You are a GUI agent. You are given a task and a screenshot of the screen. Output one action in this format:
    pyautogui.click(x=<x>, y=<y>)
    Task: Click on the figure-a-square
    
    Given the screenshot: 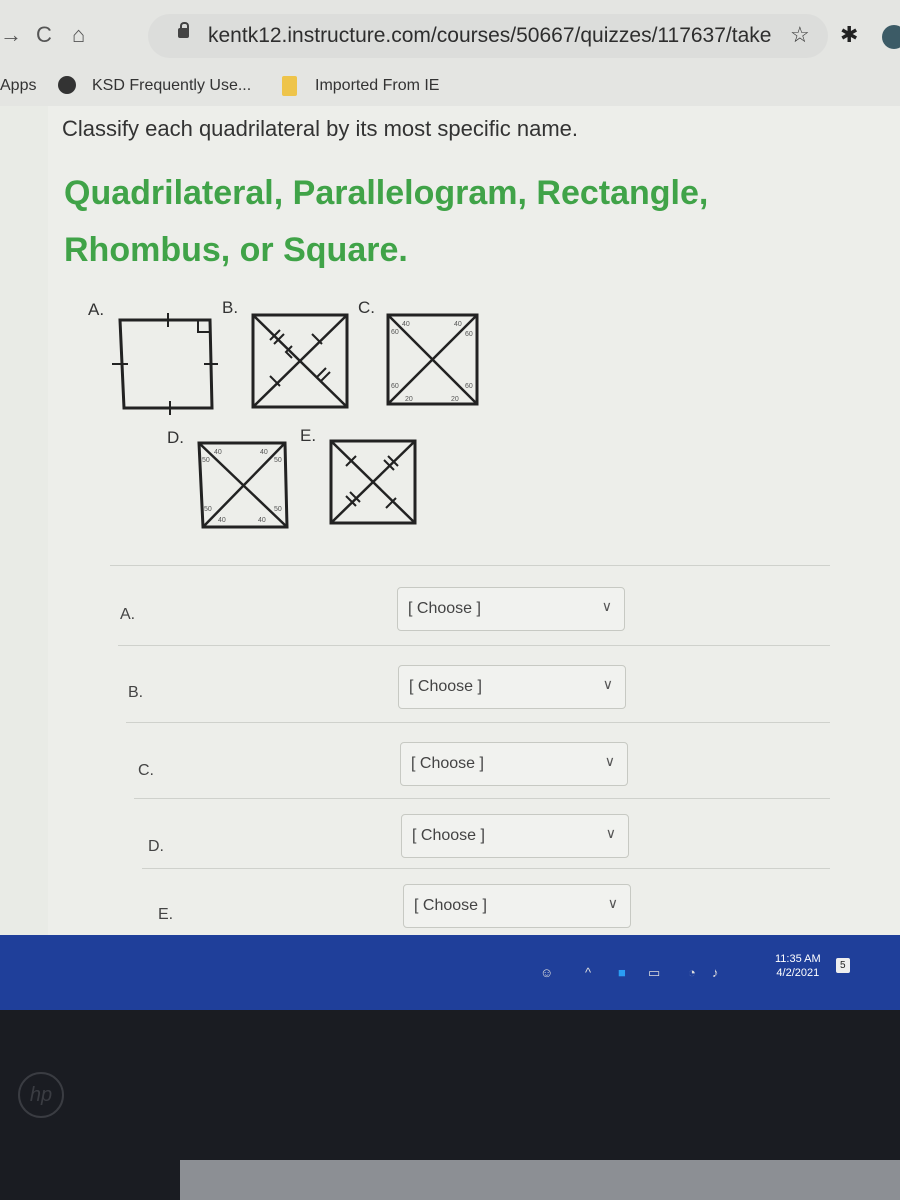 What is the action you would take?
    pyautogui.click(x=166, y=364)
    